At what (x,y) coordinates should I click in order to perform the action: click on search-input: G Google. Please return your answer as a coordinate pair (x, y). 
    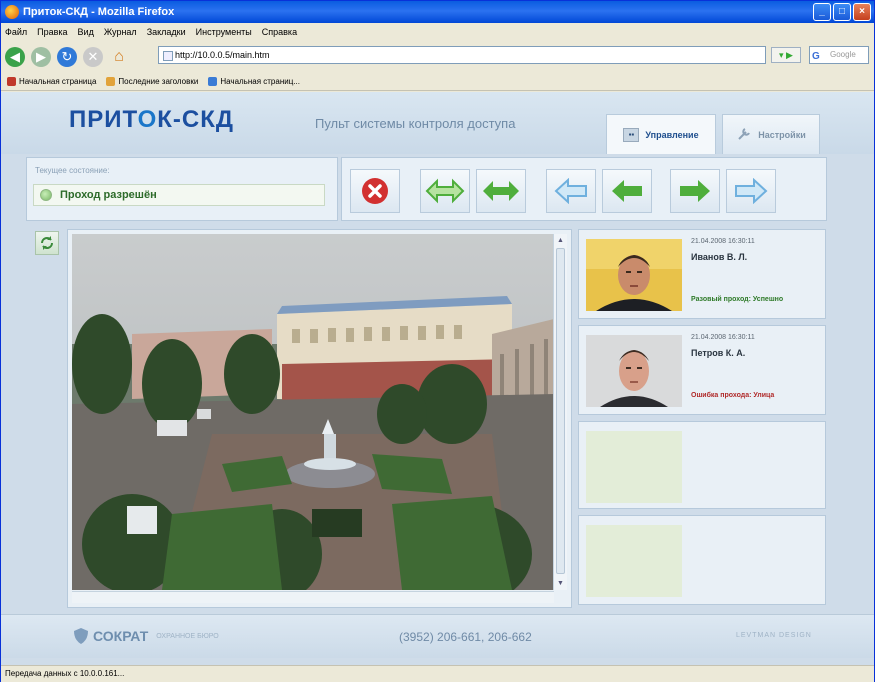
    Looking at the image, I should click on (839, 55).